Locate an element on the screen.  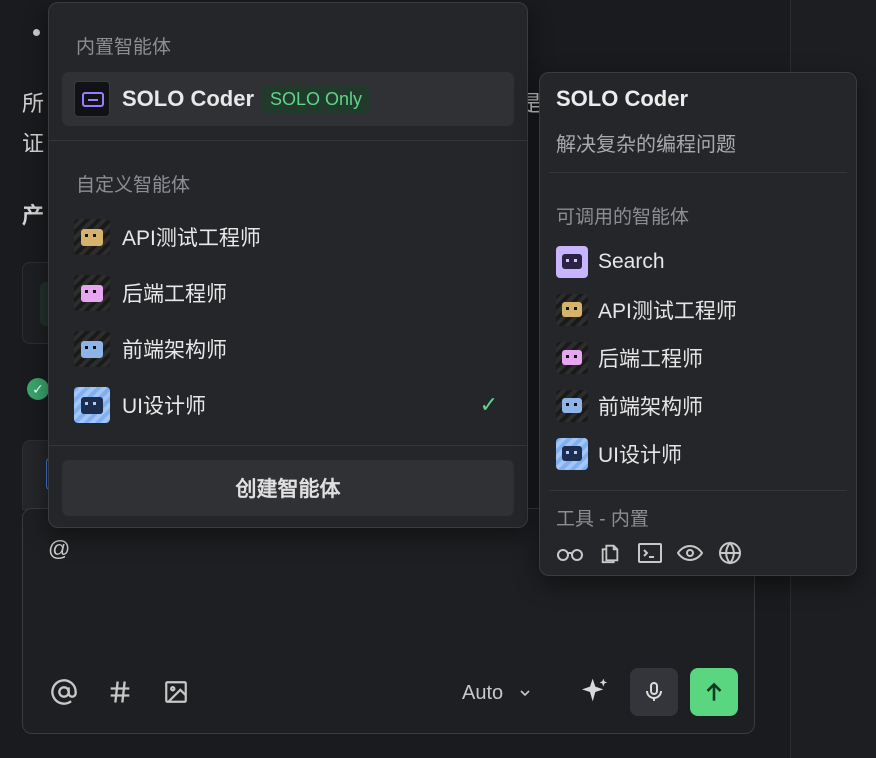
callable-agent-search: Search is located at coordinates (610, 262).